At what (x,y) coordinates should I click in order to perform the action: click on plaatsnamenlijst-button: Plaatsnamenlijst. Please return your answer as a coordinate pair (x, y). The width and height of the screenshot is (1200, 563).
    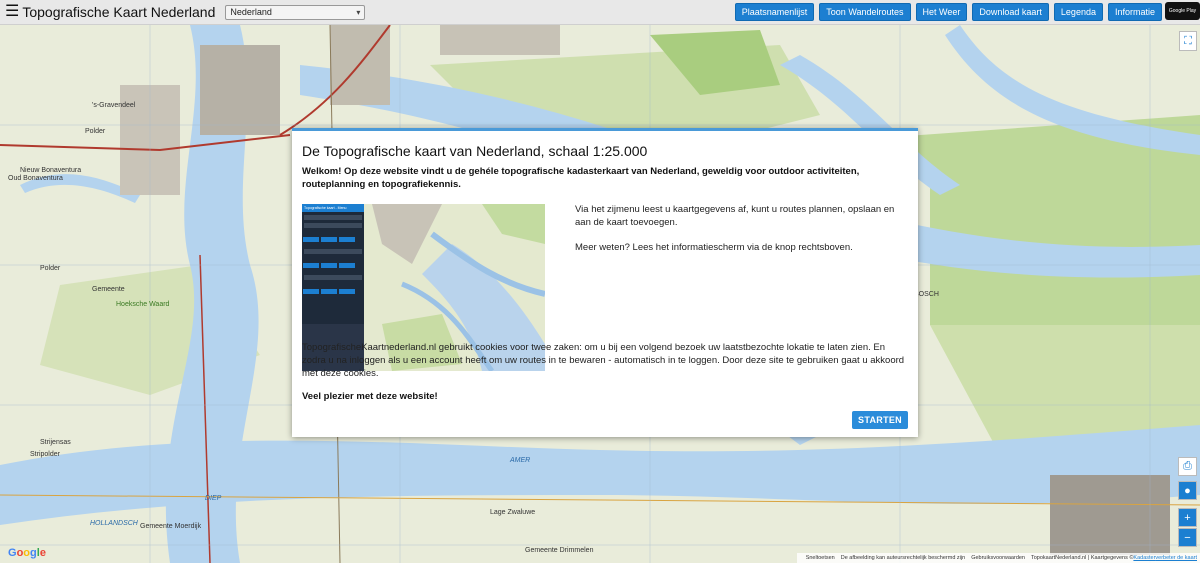
    Looking at the image, I should click on (774, 12).